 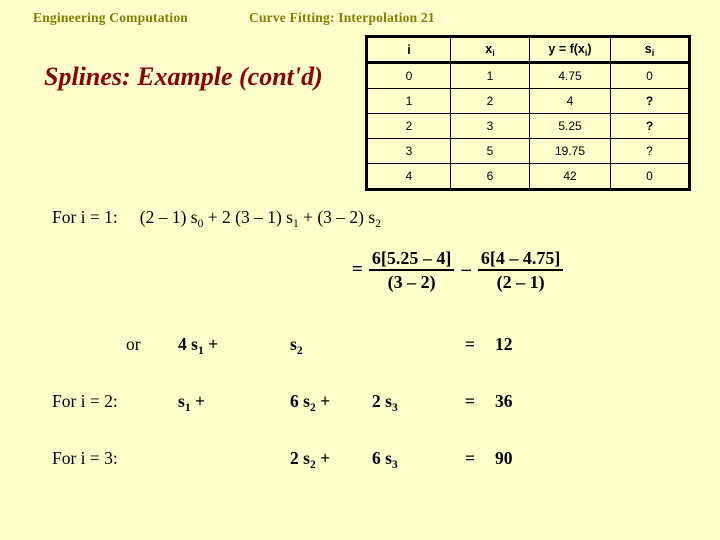 What do you see at coordinates (570, 126) in the screenshot?
I see `cell-y: 5.25` at bounding box center [570, 126].